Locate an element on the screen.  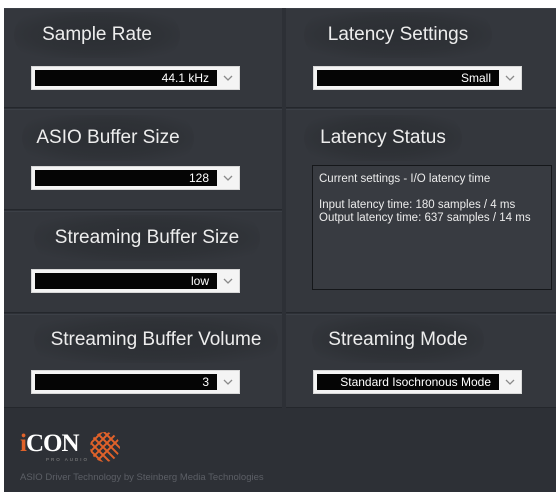
streaming-buffer-size-title: Streaming Buffer Size is located at coordinates (147, 238).